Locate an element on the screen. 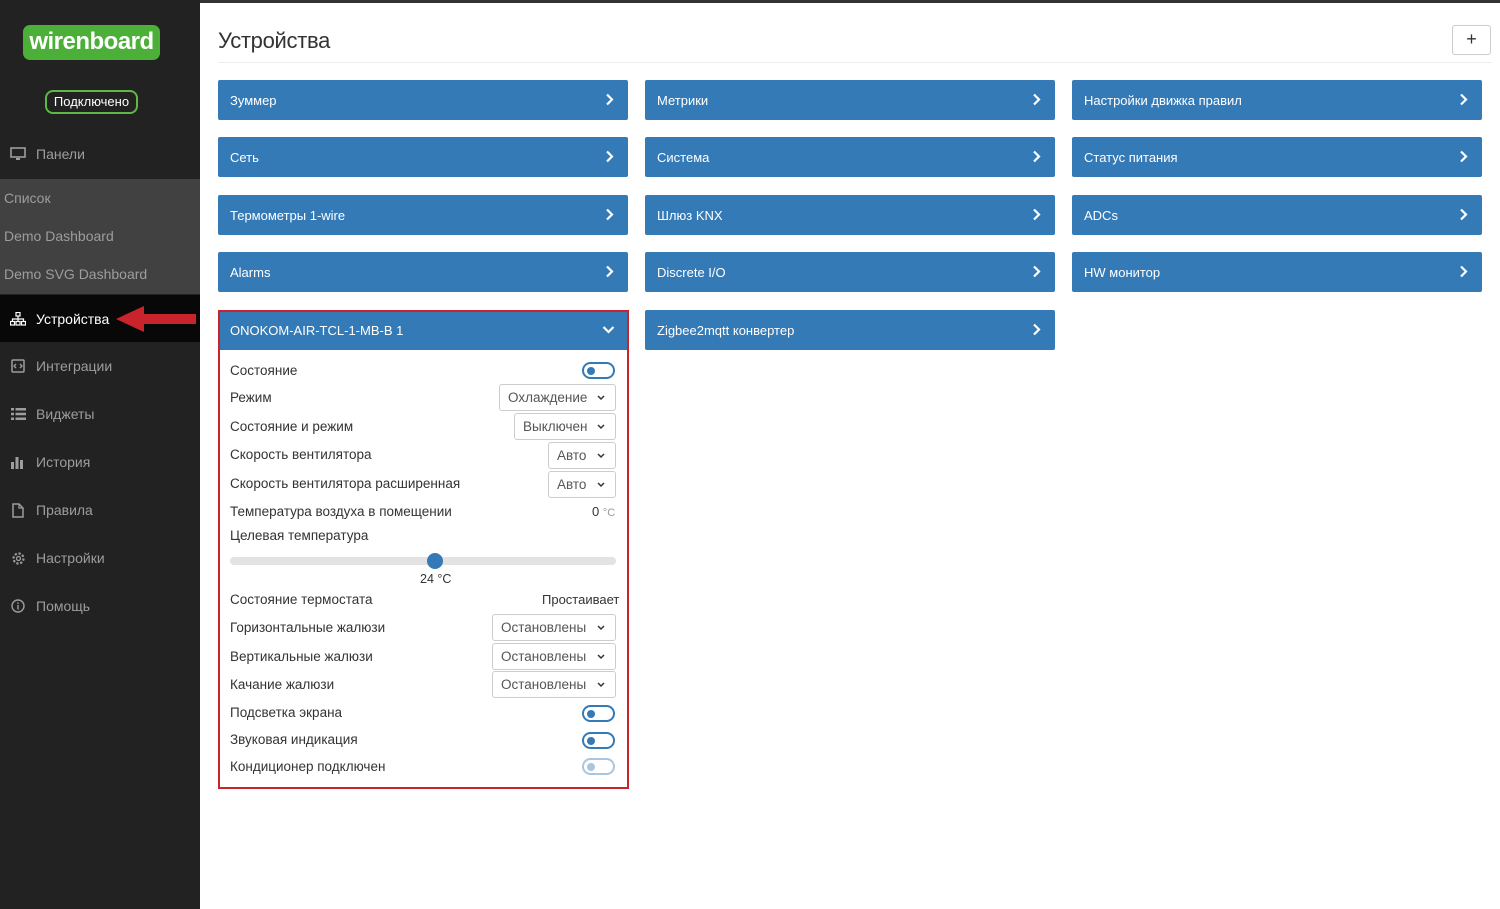  sidebar-item-label: Виджеты is located at coordinates (65, 414).